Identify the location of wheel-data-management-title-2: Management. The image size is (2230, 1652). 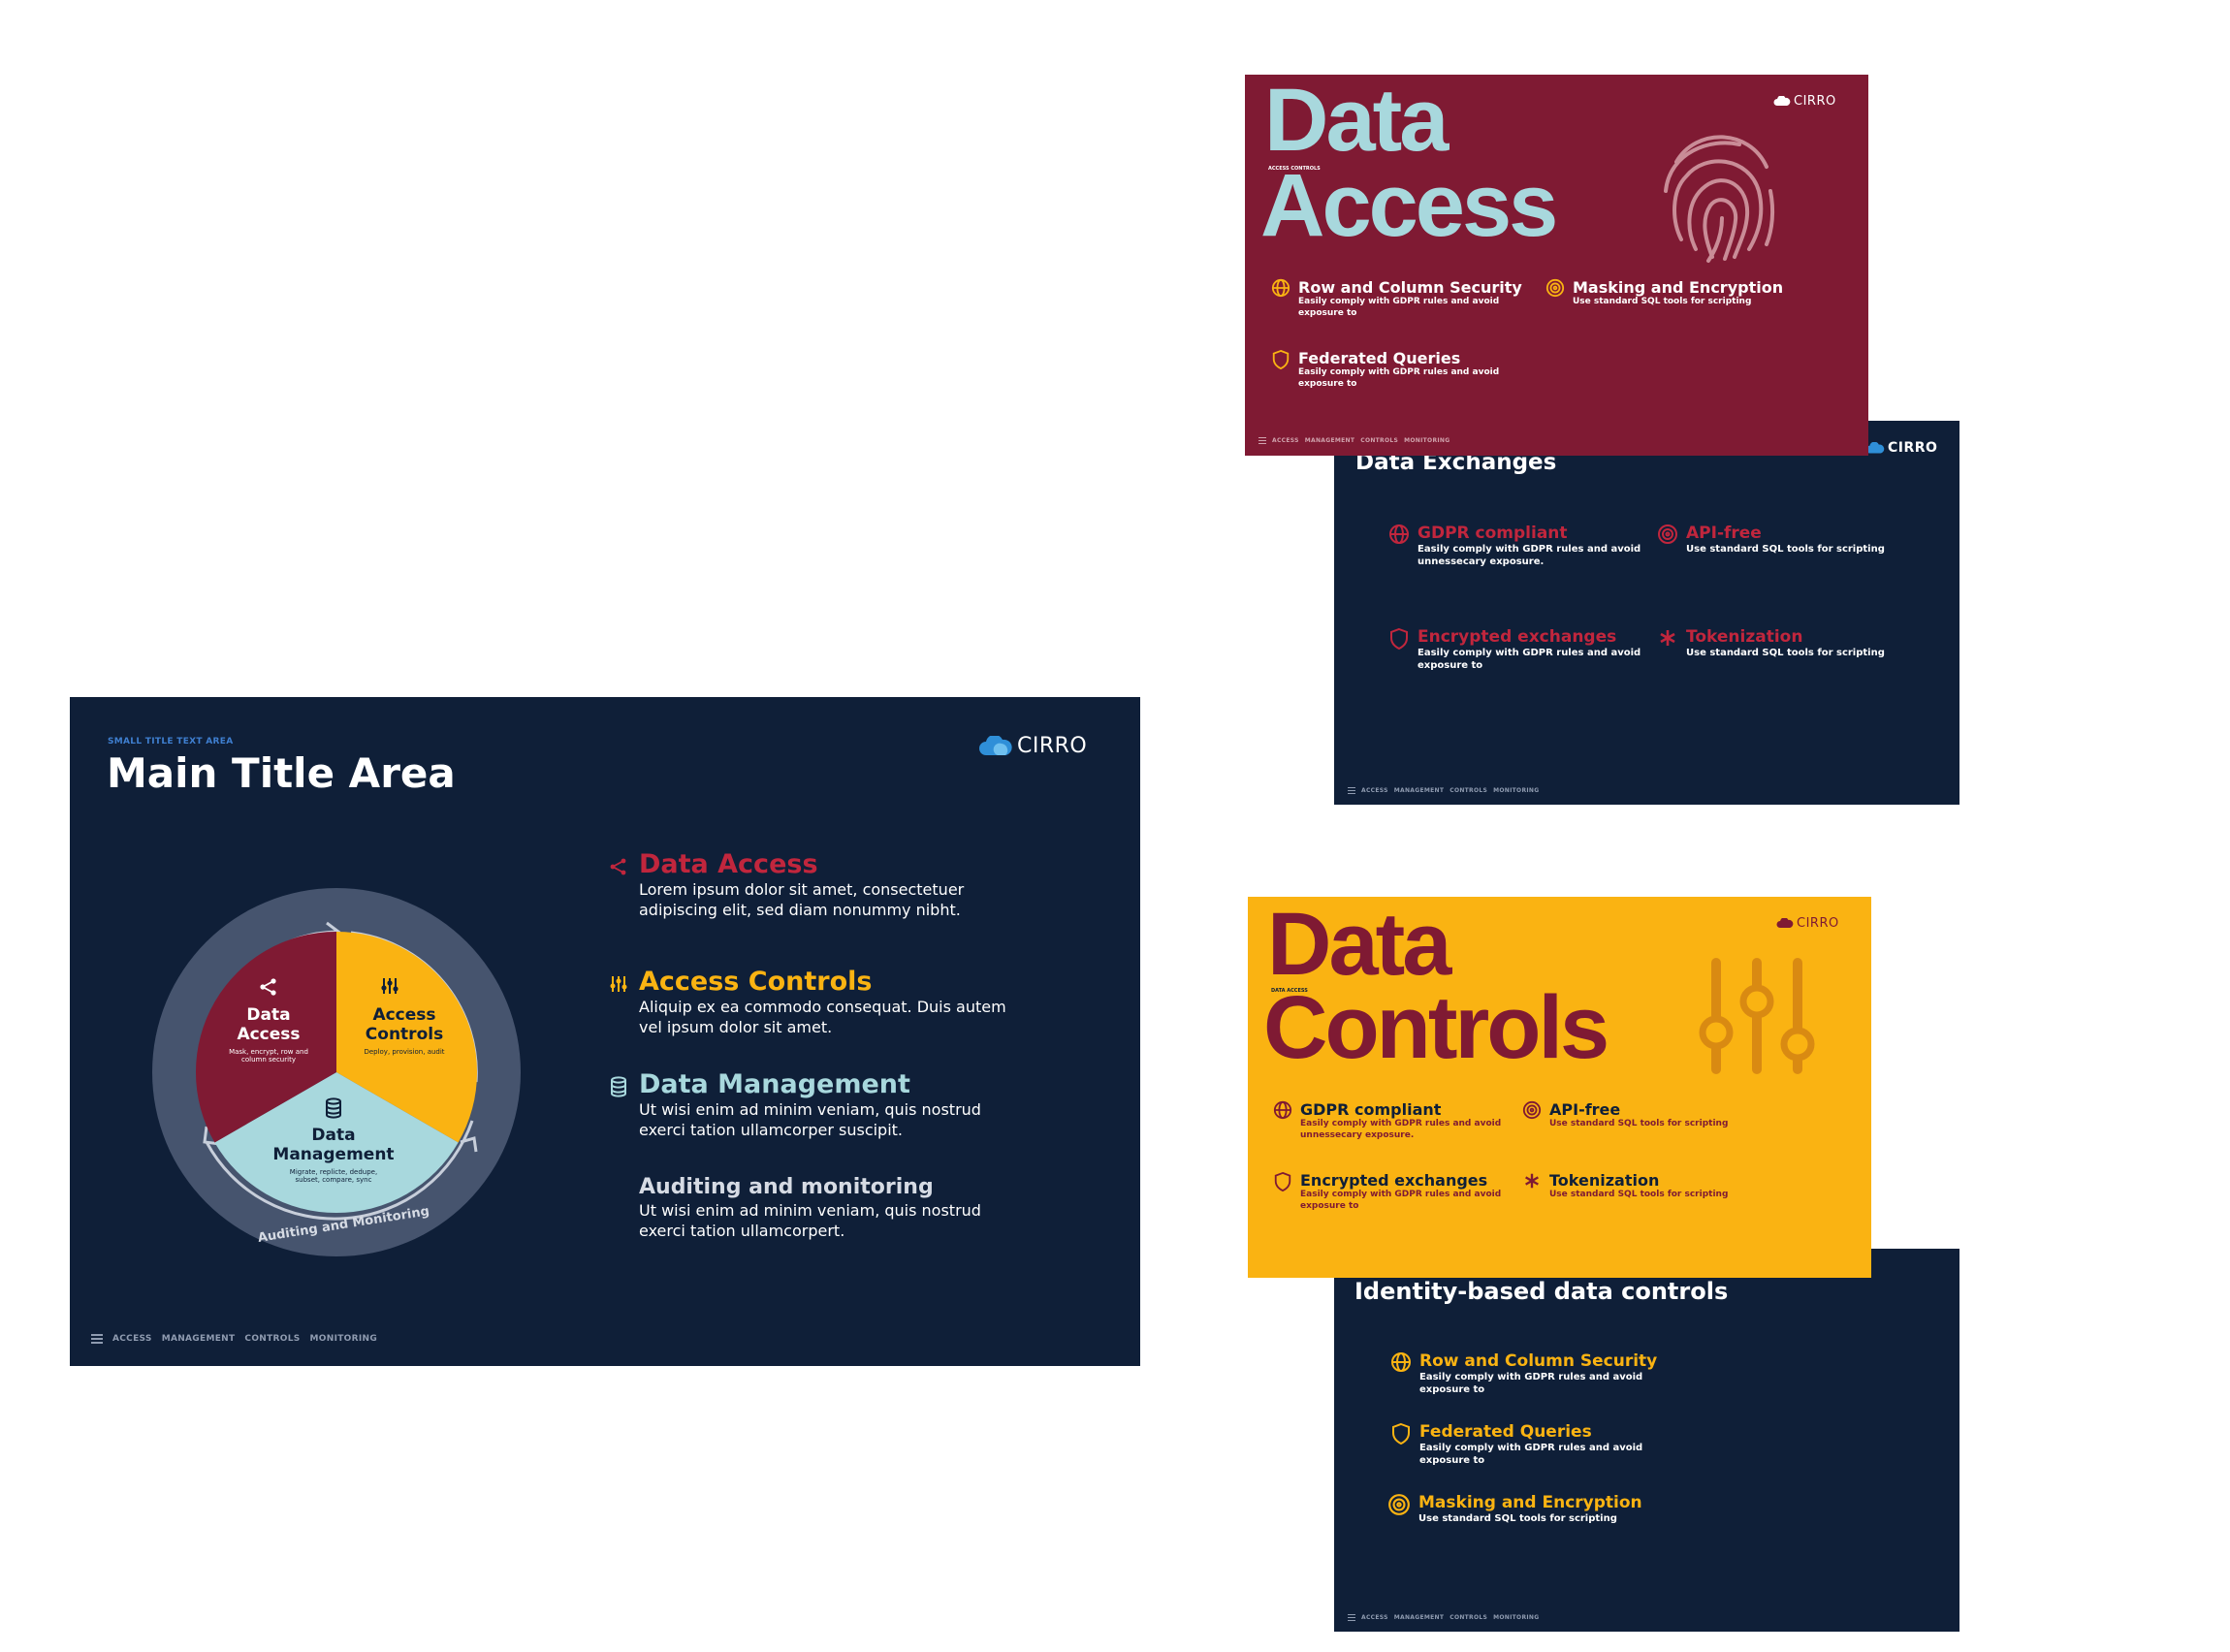
(334, 1154).